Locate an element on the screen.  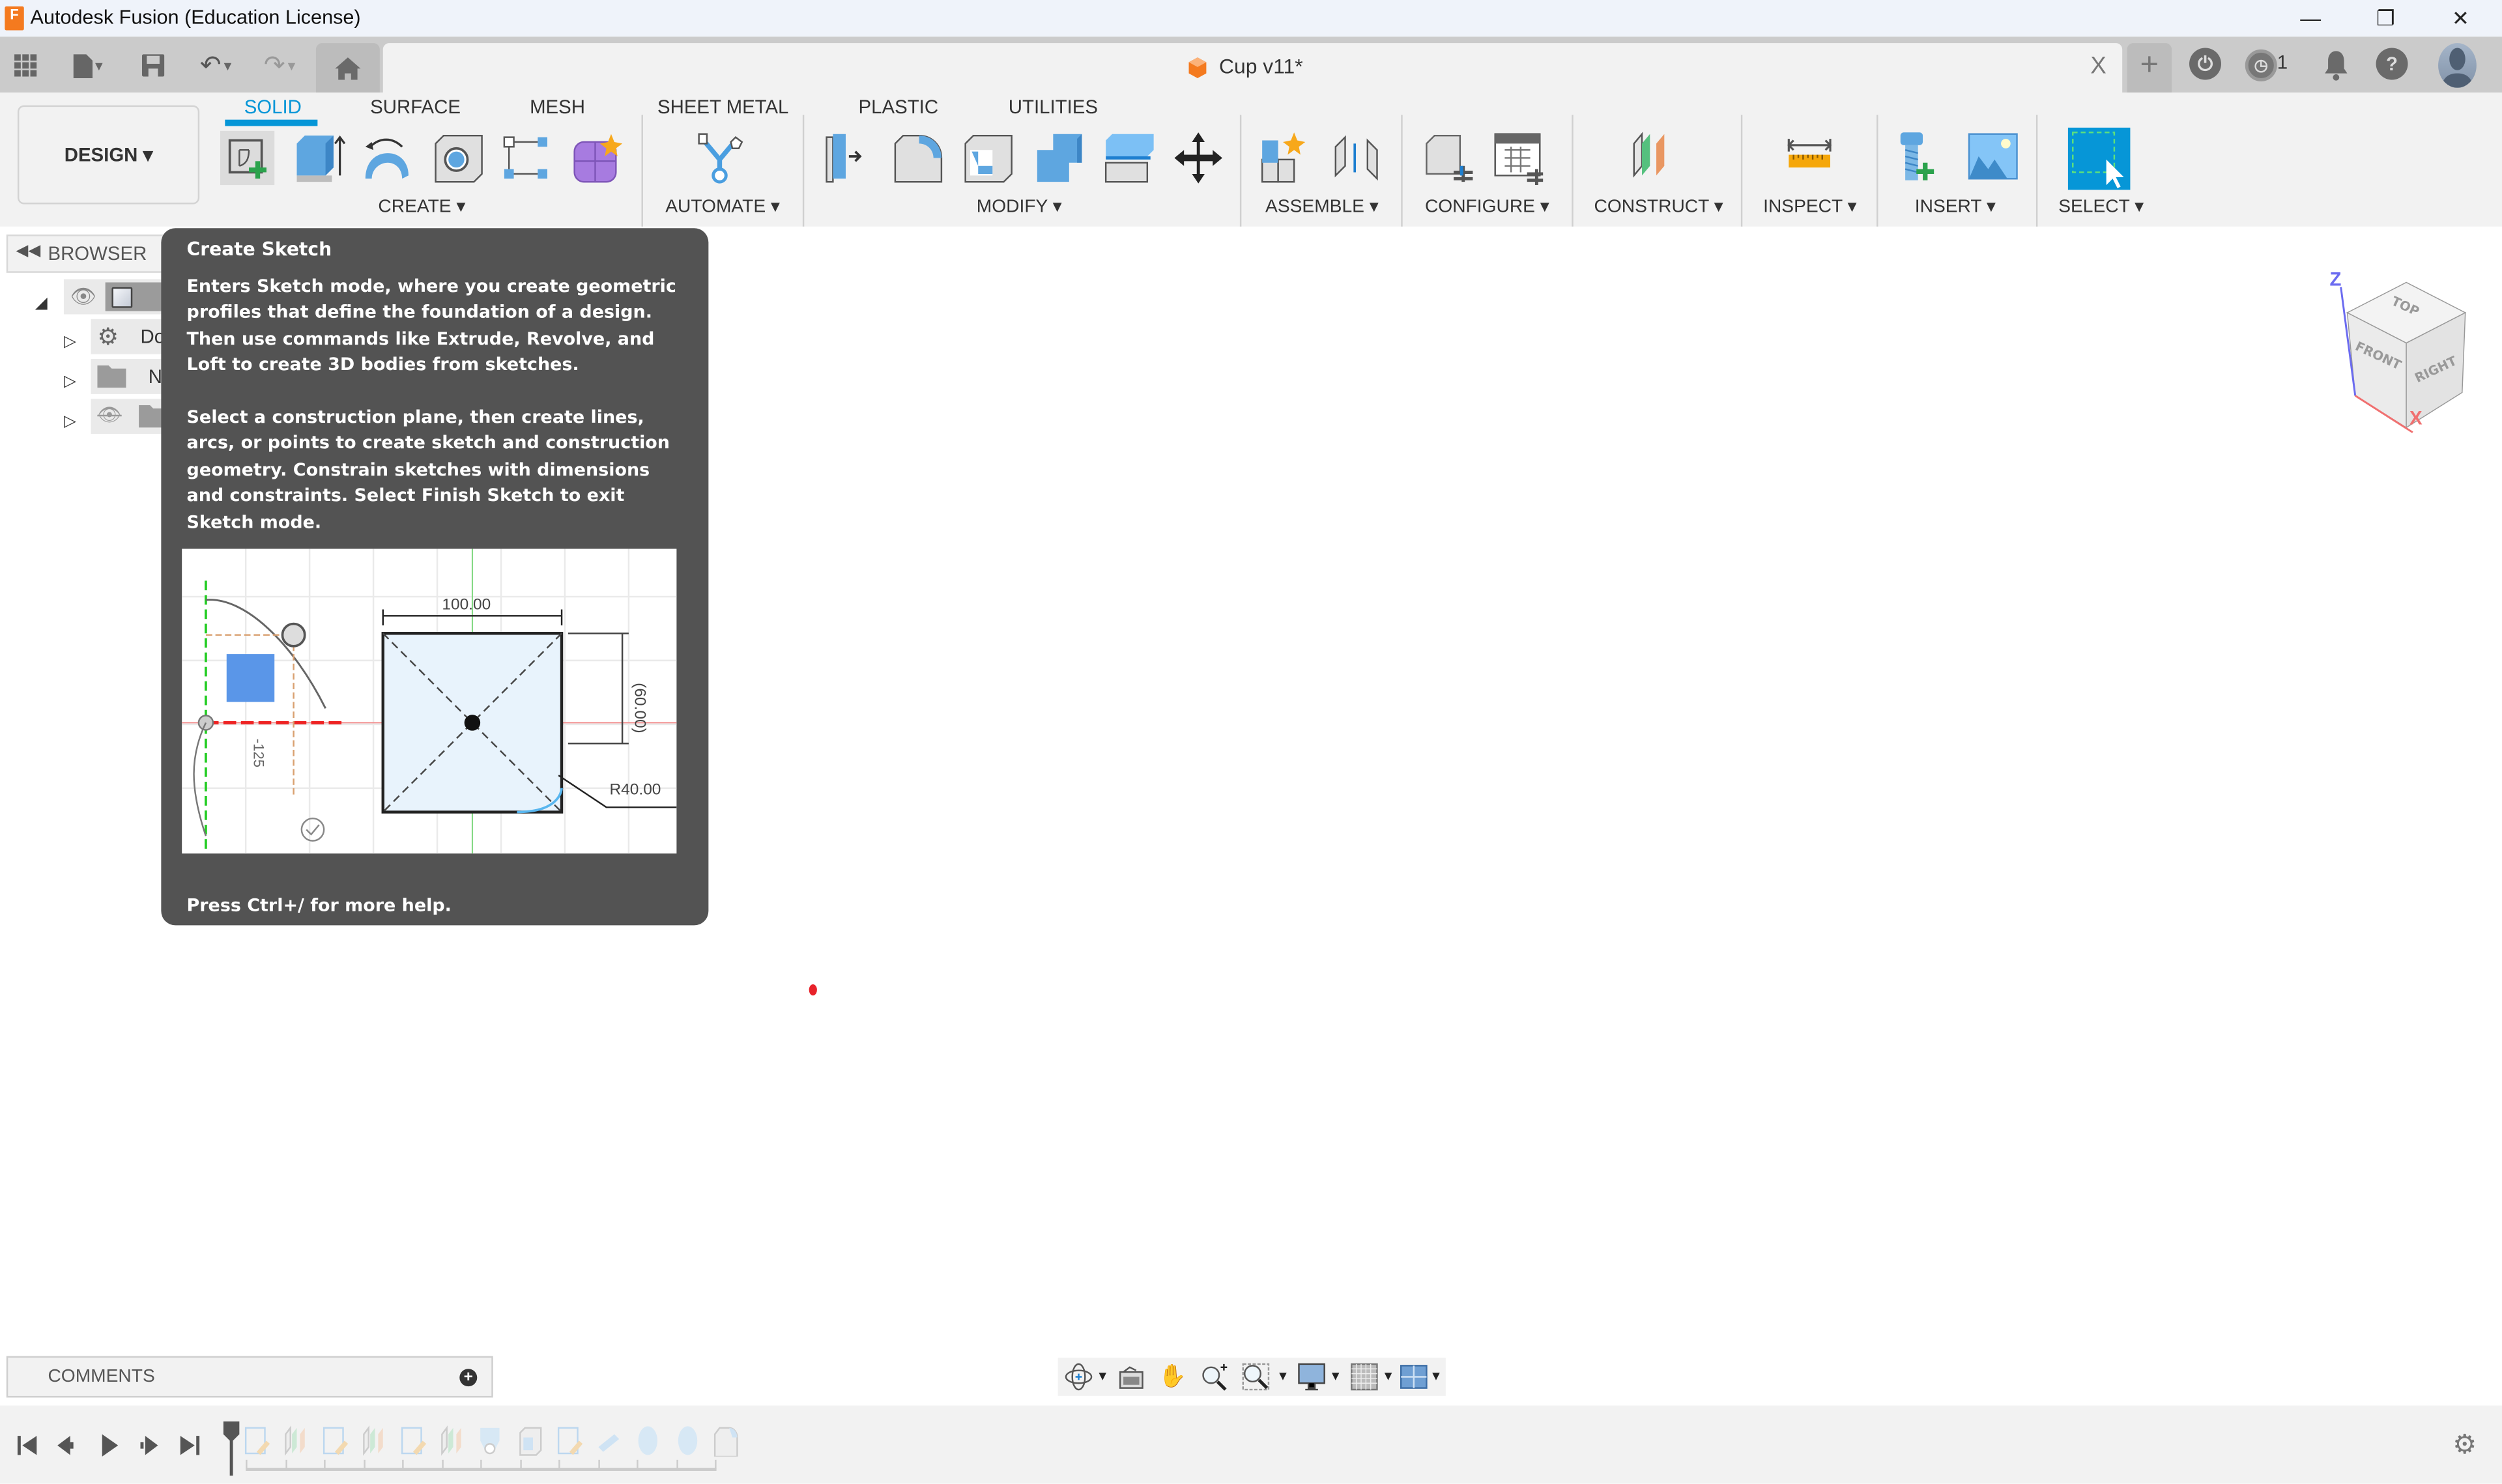
timeline-feature-loft is located at coordinates (492, 1441).